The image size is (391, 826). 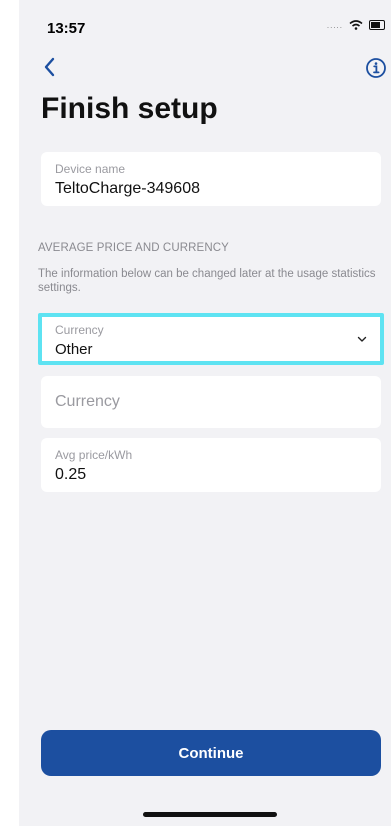 I want to click on battery-icon, so click(x=377, y=25).